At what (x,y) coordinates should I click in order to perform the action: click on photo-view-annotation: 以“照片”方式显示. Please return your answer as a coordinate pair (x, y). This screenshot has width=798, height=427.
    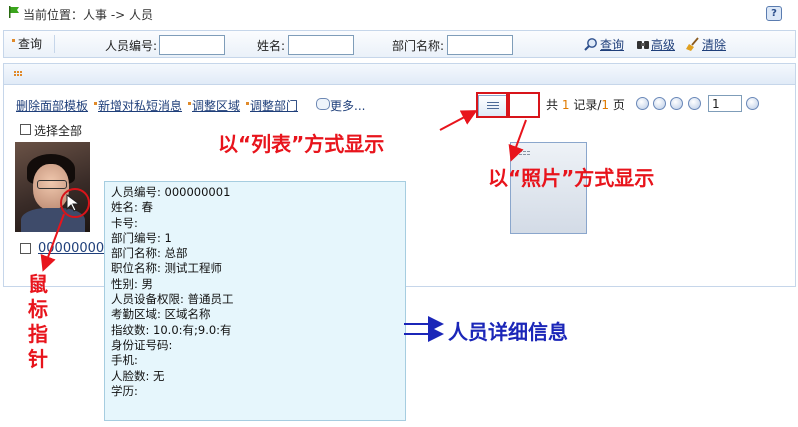
    Looking at the image, I should click on (571, 178).